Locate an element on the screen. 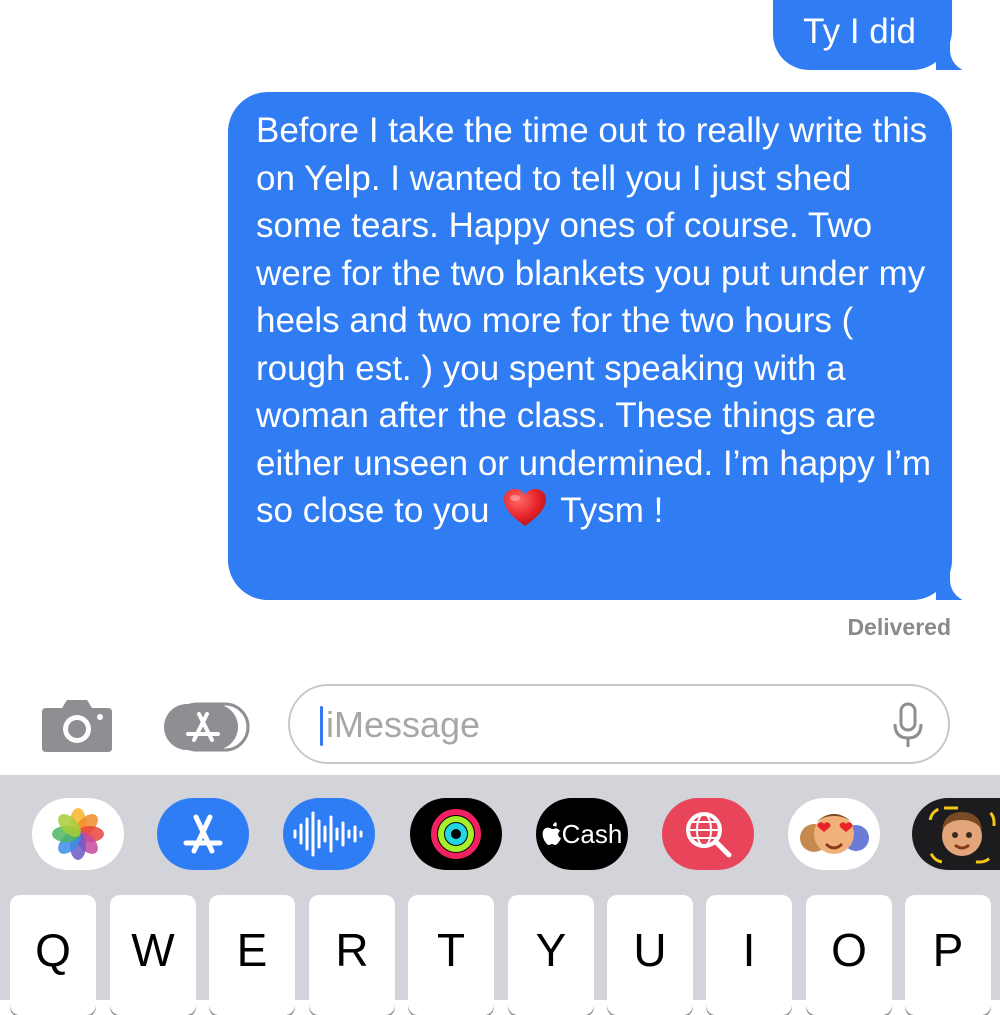 Image resolution: width=1000 pixels, height=1015 pixels. compose-bar: iMessage is located at coordinates (500, 727).